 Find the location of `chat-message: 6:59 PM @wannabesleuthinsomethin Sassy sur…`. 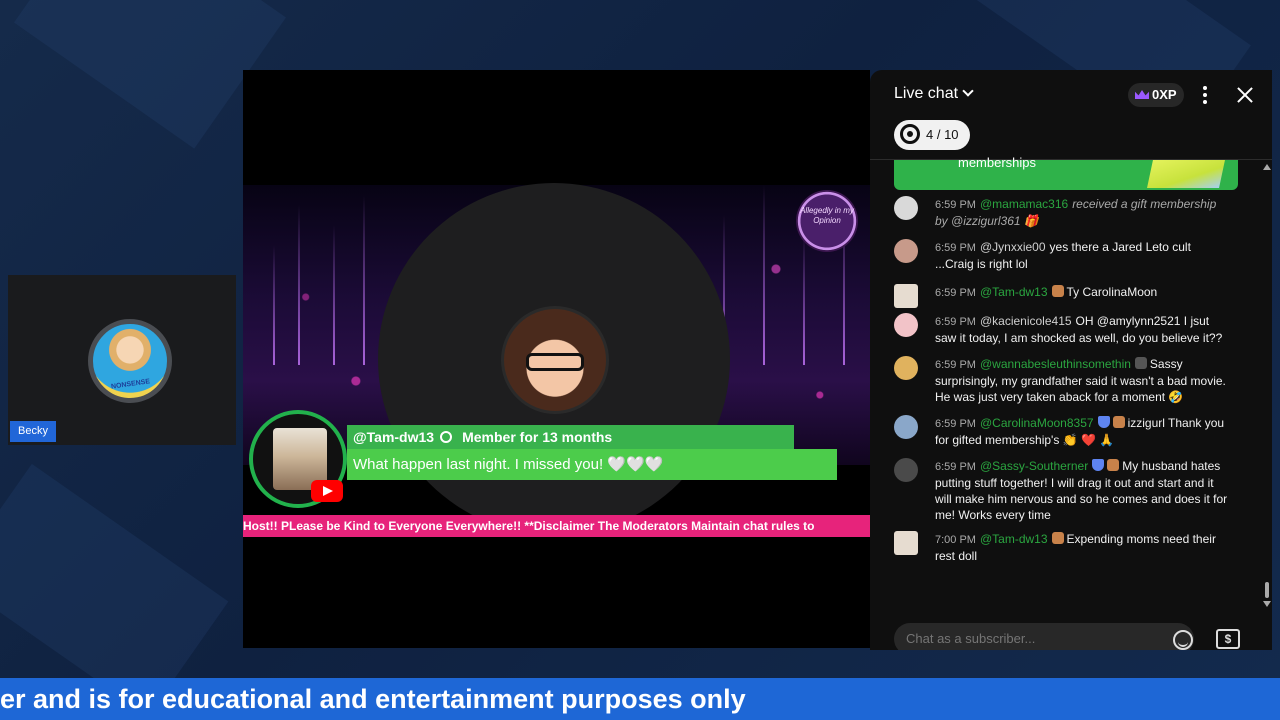

chat-message: 6:59 PM @wannabesleuthinsomethin Sassy sur… is located at coordinates (1066, 380).